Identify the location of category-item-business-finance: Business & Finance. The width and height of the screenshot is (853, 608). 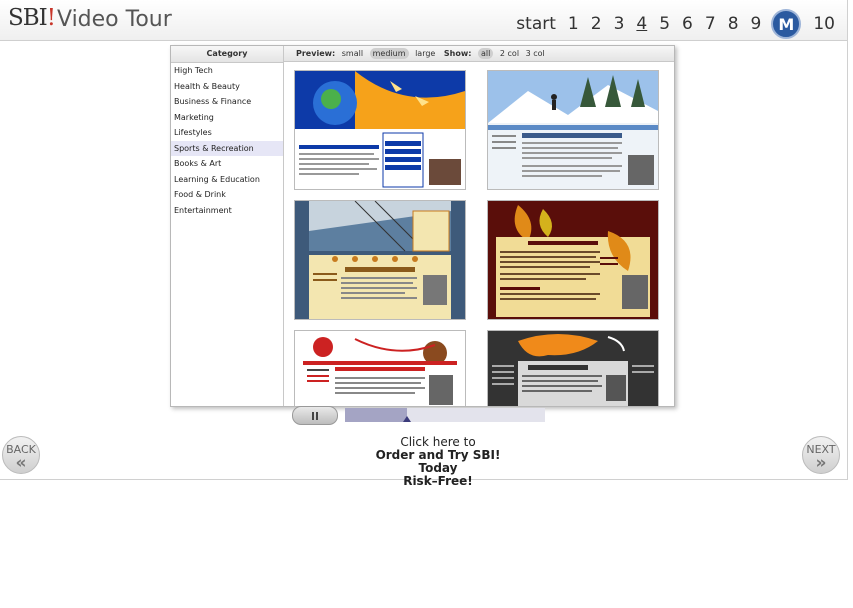
(227, 102).